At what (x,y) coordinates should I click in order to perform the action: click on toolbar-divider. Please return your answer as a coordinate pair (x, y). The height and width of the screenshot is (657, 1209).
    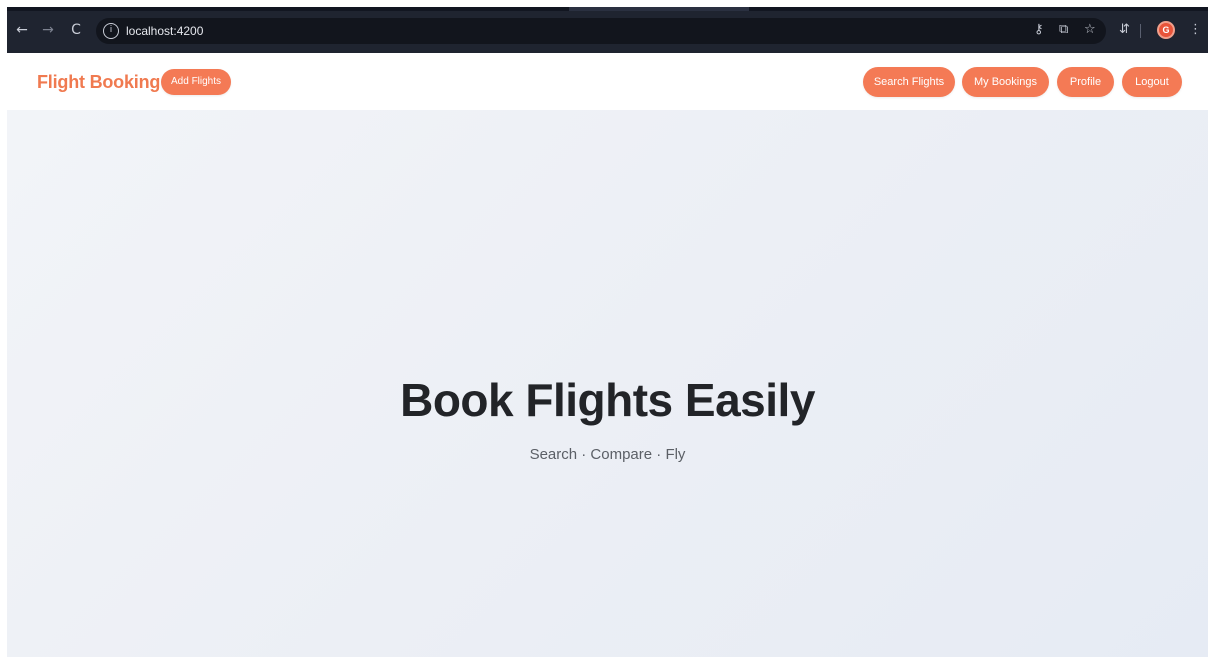
    Looking at the image, I should click on (1140, 31).